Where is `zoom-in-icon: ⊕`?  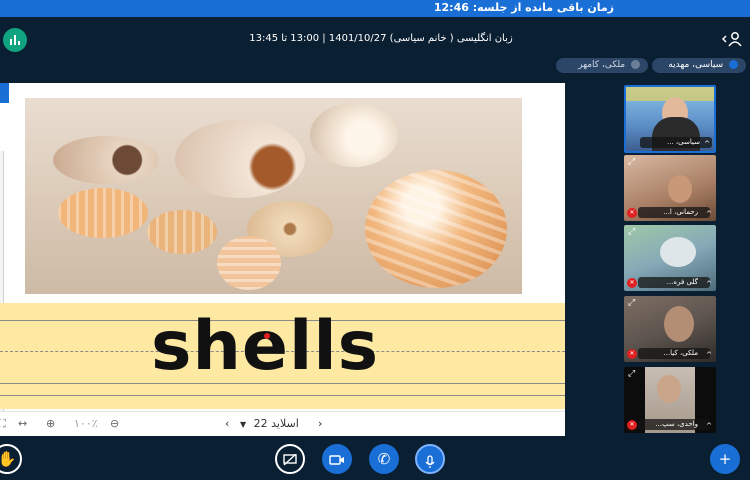
zoom-in-icon: ⊕ is located at coordinates (50, 424).